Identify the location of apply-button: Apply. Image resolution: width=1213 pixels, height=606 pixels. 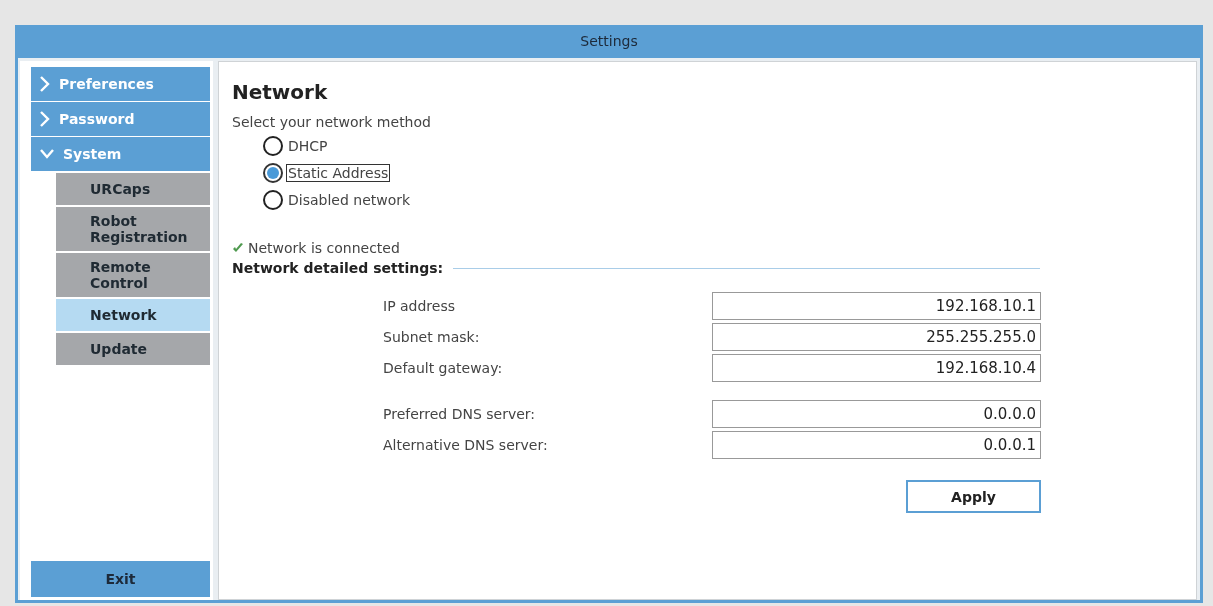
(973, 496).